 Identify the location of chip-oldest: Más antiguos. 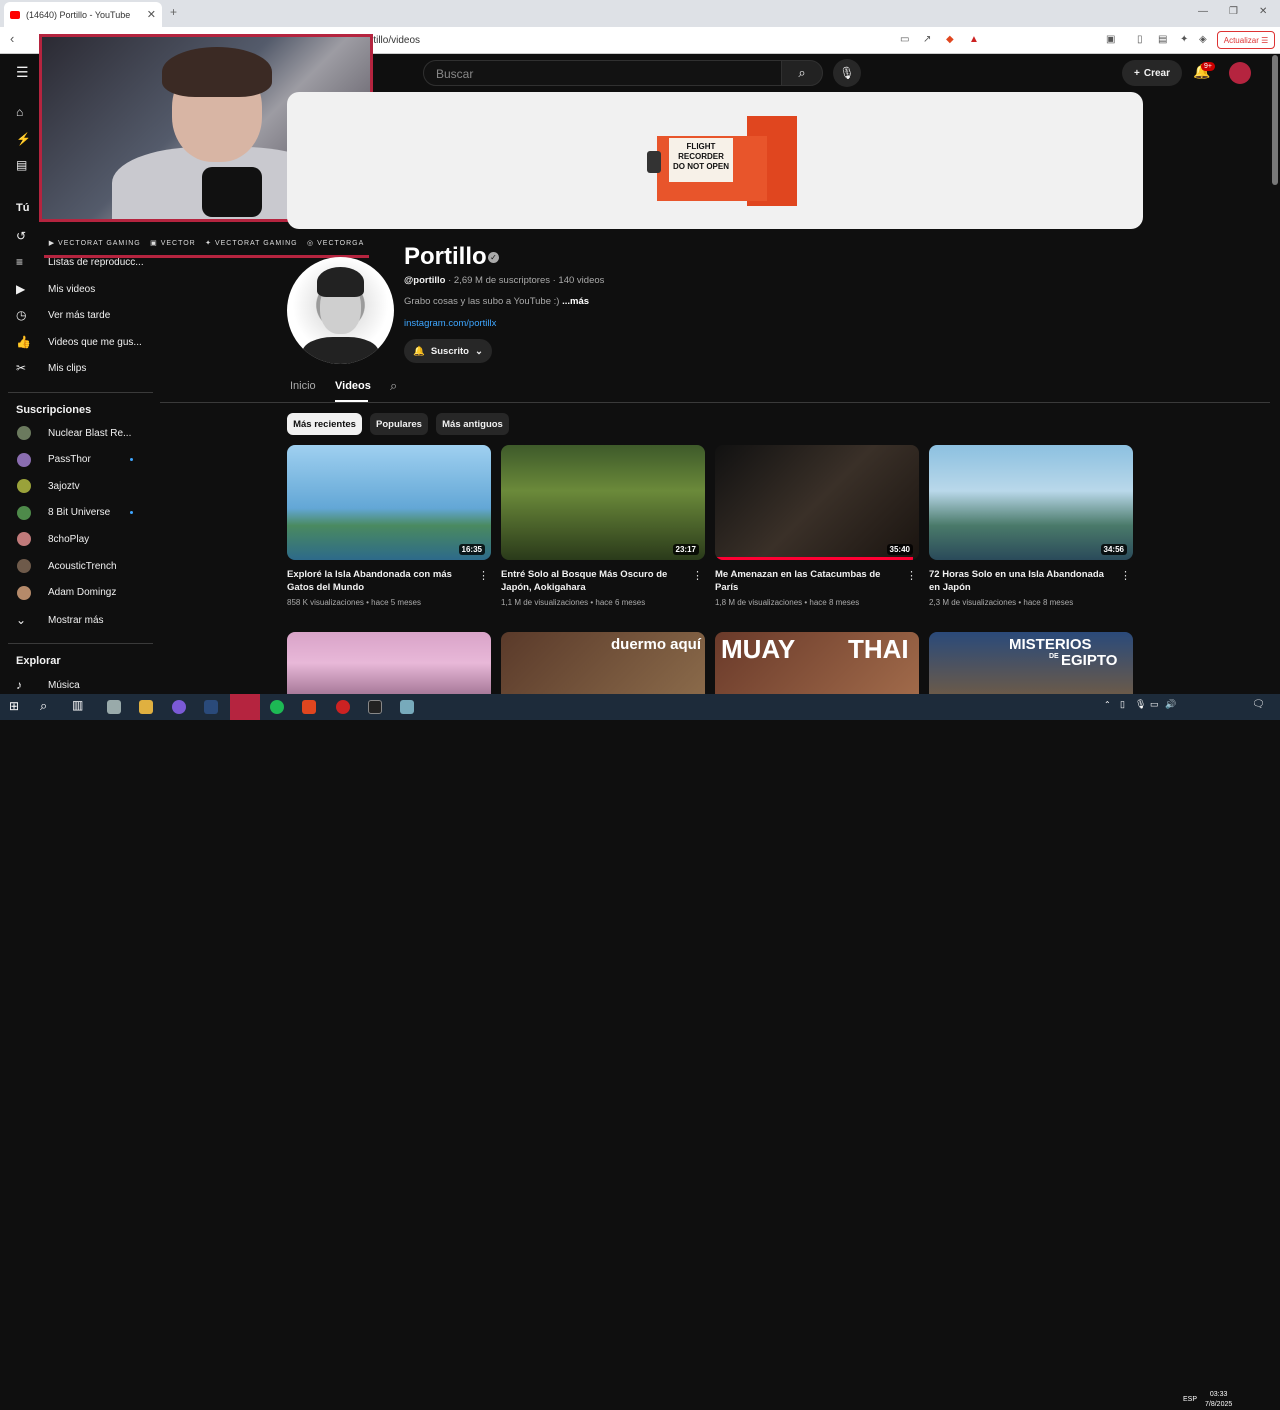
(472, 424).